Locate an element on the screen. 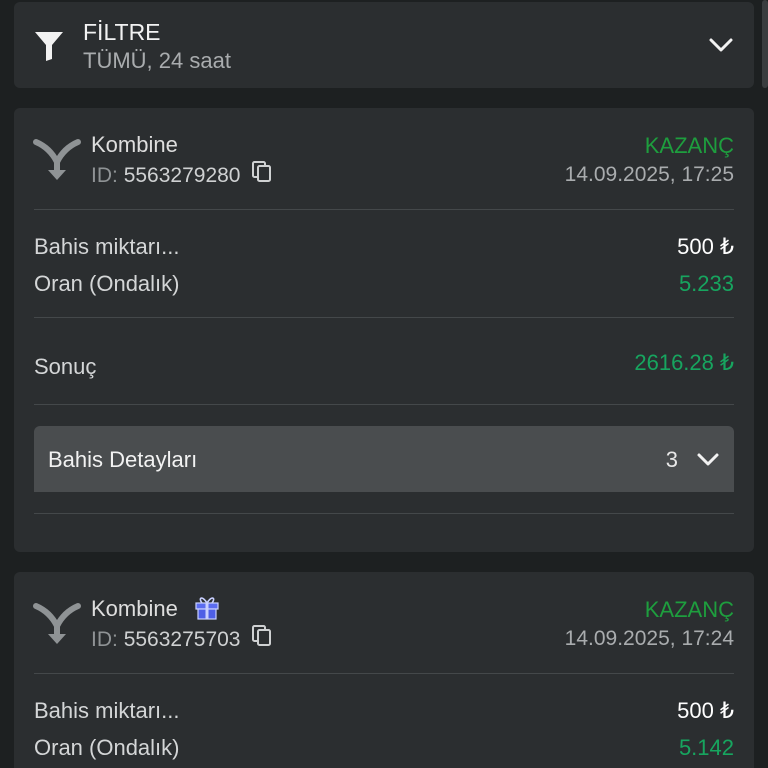 This screenshot has width=768, height=768. bet-id: 5563279280 is located at coordinates (182, 175).